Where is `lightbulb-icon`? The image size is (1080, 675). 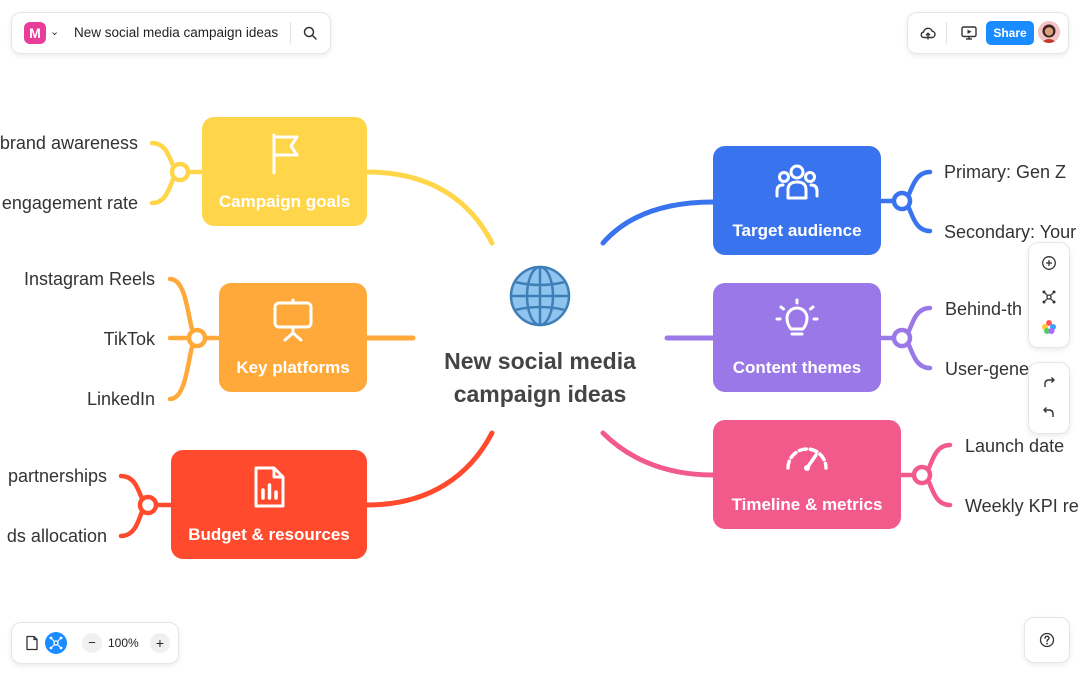
lightbulb-icon is located at coordinates (797, 317).